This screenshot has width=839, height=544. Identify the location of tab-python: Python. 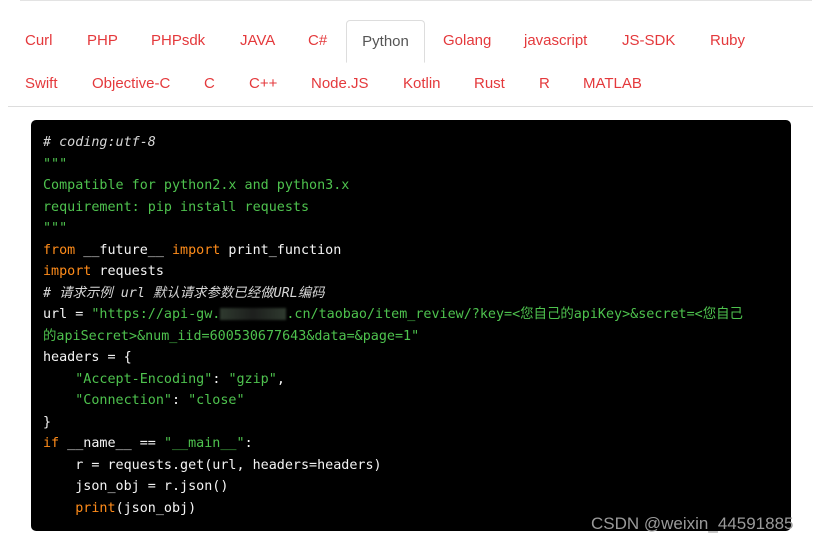
(385, 41).